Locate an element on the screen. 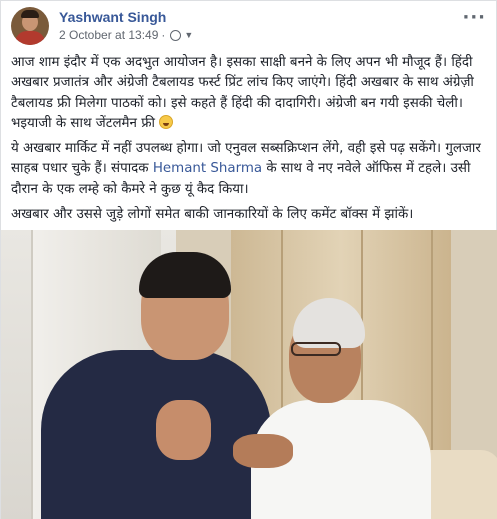 The height and width of the screenshot is (519, 497). mention-link-hemant-sharma: Hemant Sharma is located at coordinates (207, 168).